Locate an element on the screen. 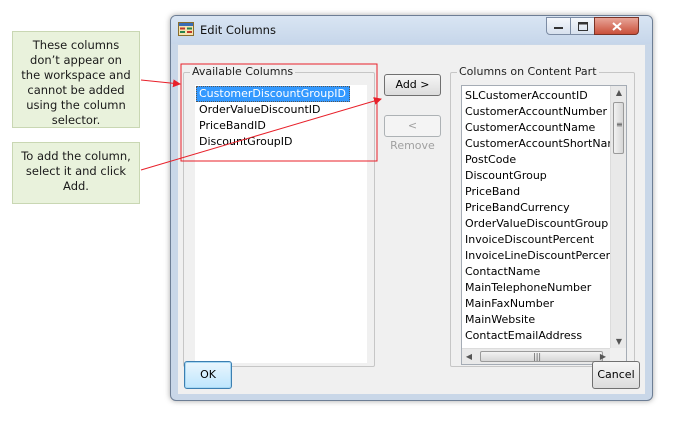  list-item: CustomerAccountShortName is located at coordinates (537, 144).